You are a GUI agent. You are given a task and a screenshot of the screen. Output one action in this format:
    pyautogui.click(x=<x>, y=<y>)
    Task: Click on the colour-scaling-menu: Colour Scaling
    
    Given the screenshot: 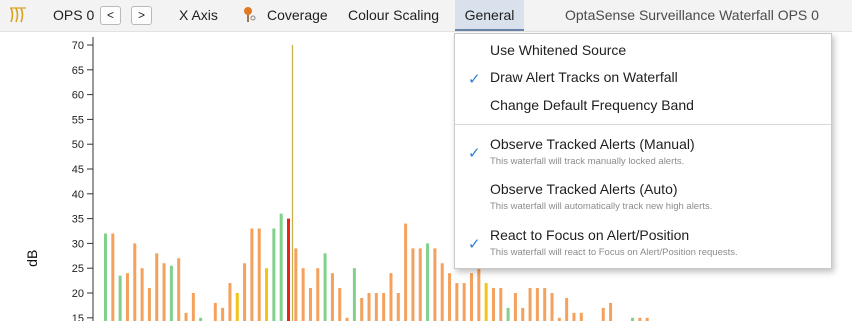 What is the action you would take?
    pyautogui.click(x=393, y=15)
    